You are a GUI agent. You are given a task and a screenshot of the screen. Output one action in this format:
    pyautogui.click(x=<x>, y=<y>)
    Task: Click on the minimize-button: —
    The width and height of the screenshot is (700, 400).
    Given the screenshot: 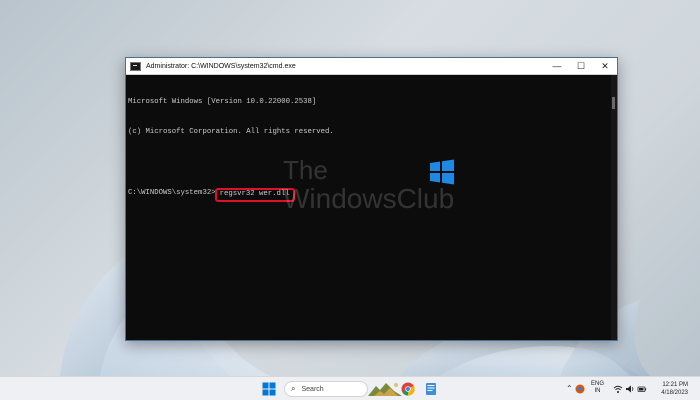 What is the action you would take?
    pyautogui.click(x=557, y=66)
    